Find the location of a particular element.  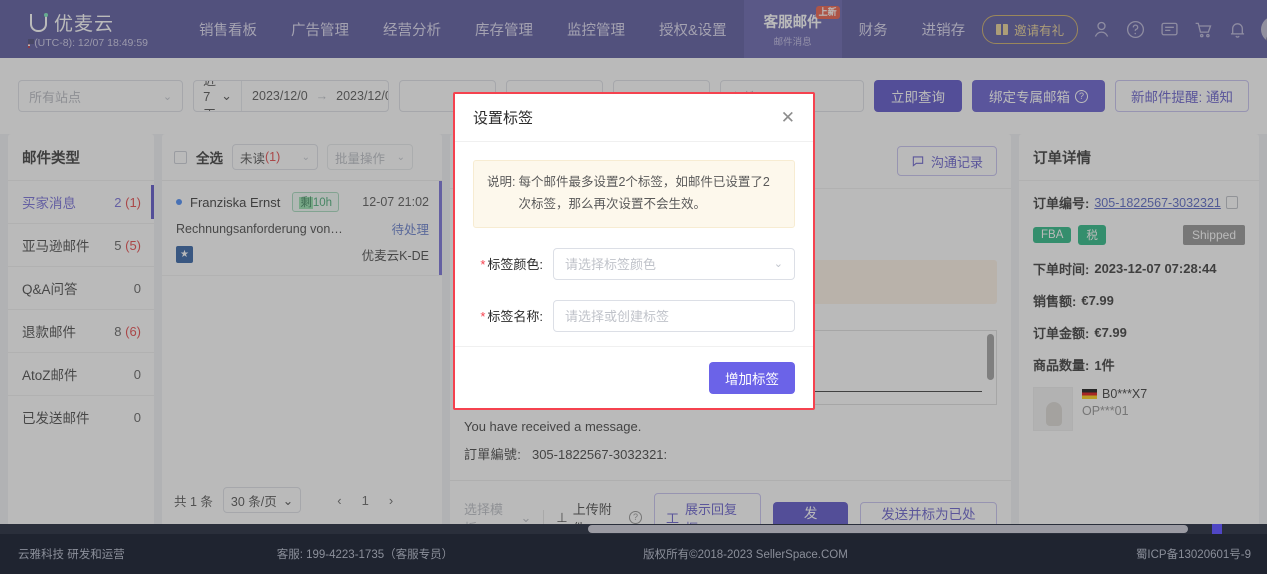

info-tip: 说明: 每个邮件最多设置2个标签，如邮件已设置了2次标签，那么再次设置不会生效。 is located at coordinates (634, 194).